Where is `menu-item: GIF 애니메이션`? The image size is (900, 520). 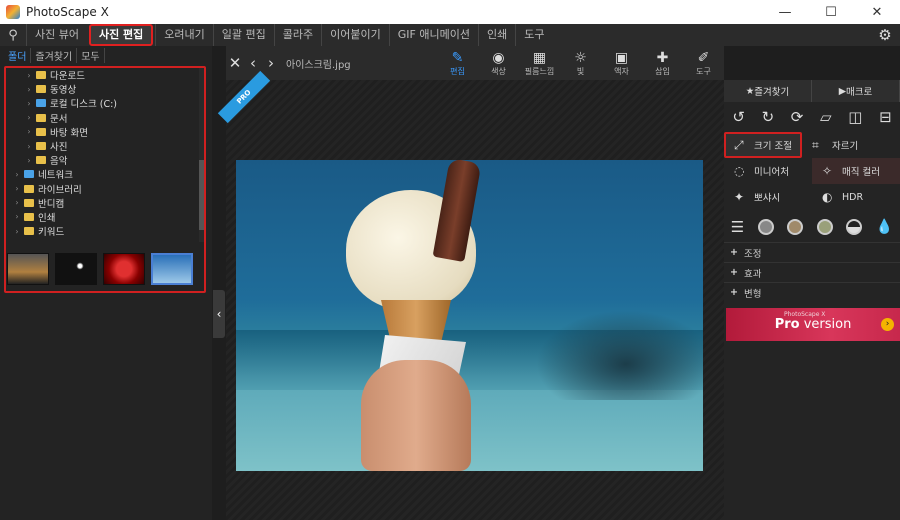 menu-item: GIF 애니메이션 is located at coordinates (433, 35).